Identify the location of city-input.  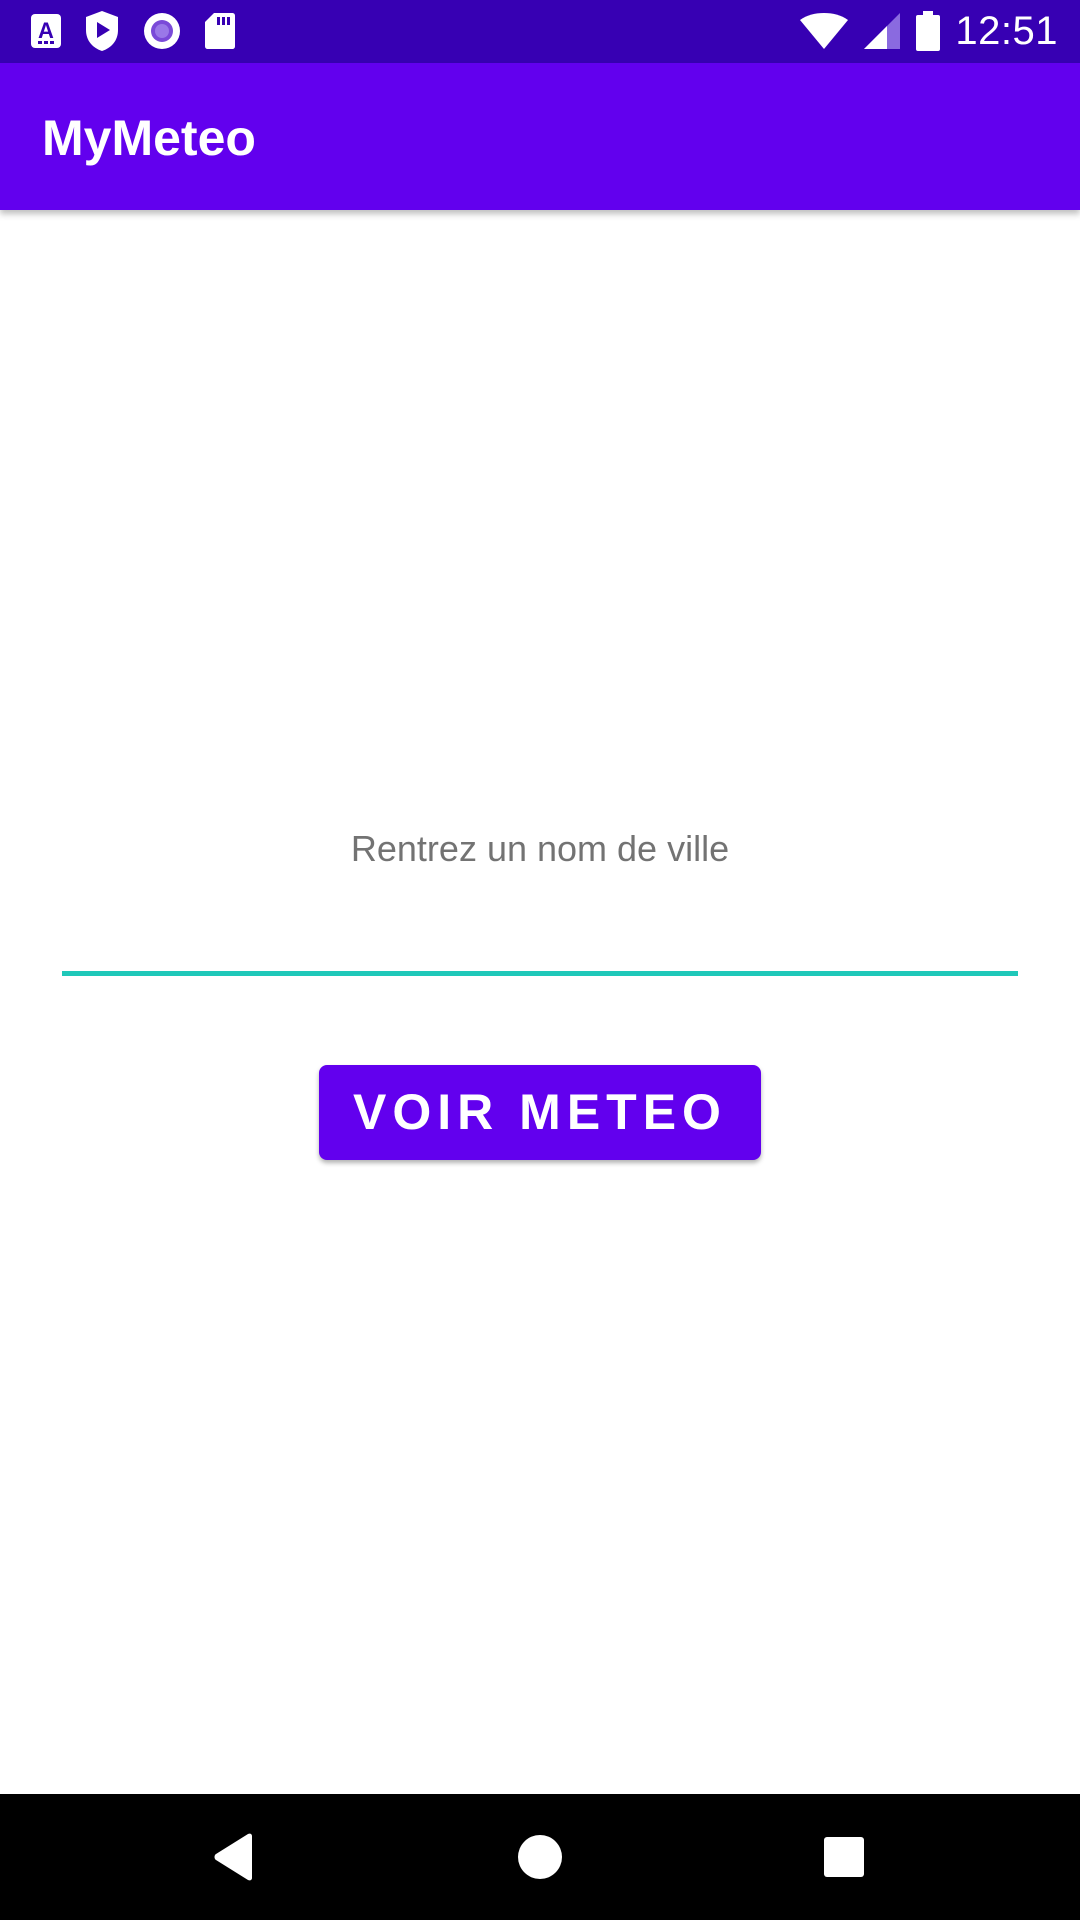
(540, 928).